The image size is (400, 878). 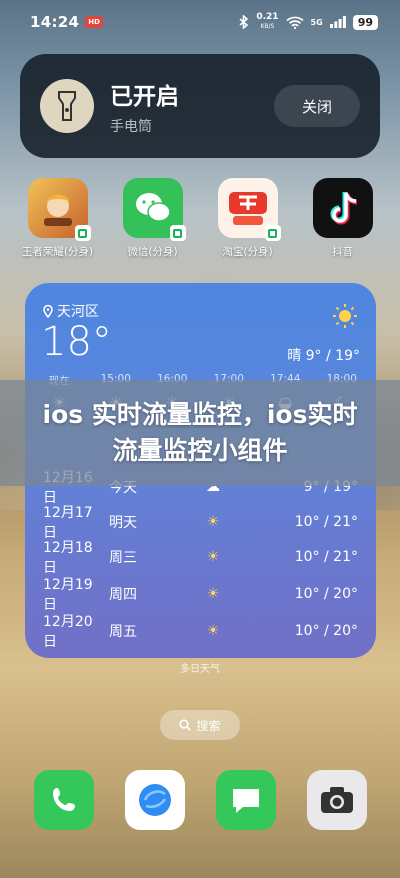 I want to click on wifi-icon, so click(x=294, y=22).